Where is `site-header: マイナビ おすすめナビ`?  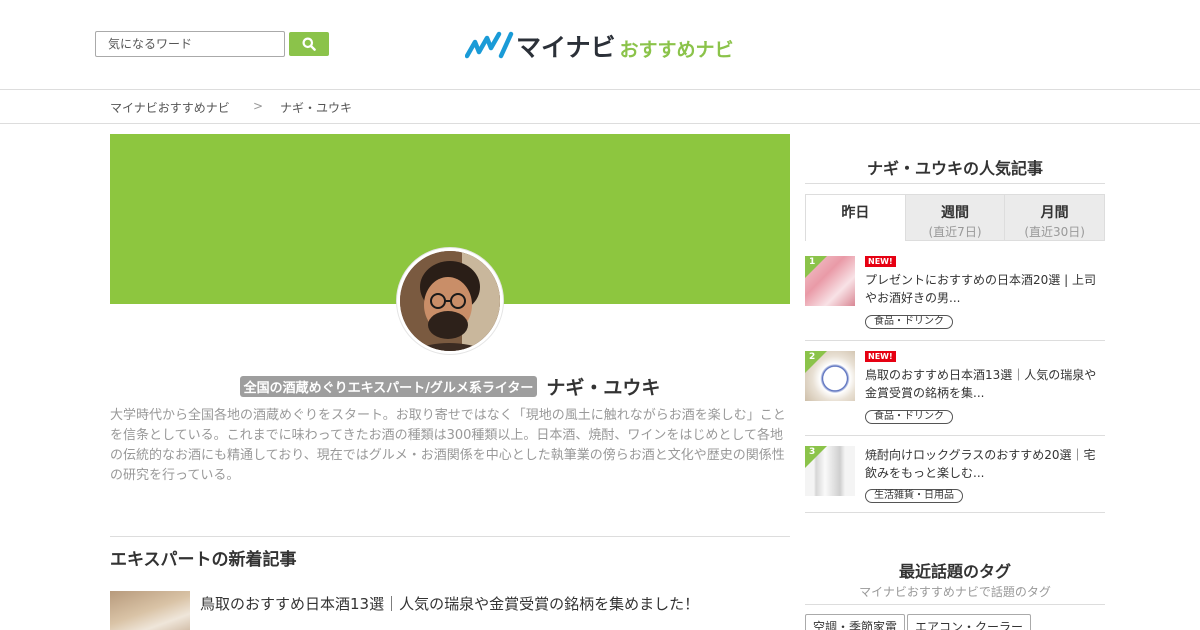
site-header: マイナビ おすすめナビ is located at coordinates (600, 45).